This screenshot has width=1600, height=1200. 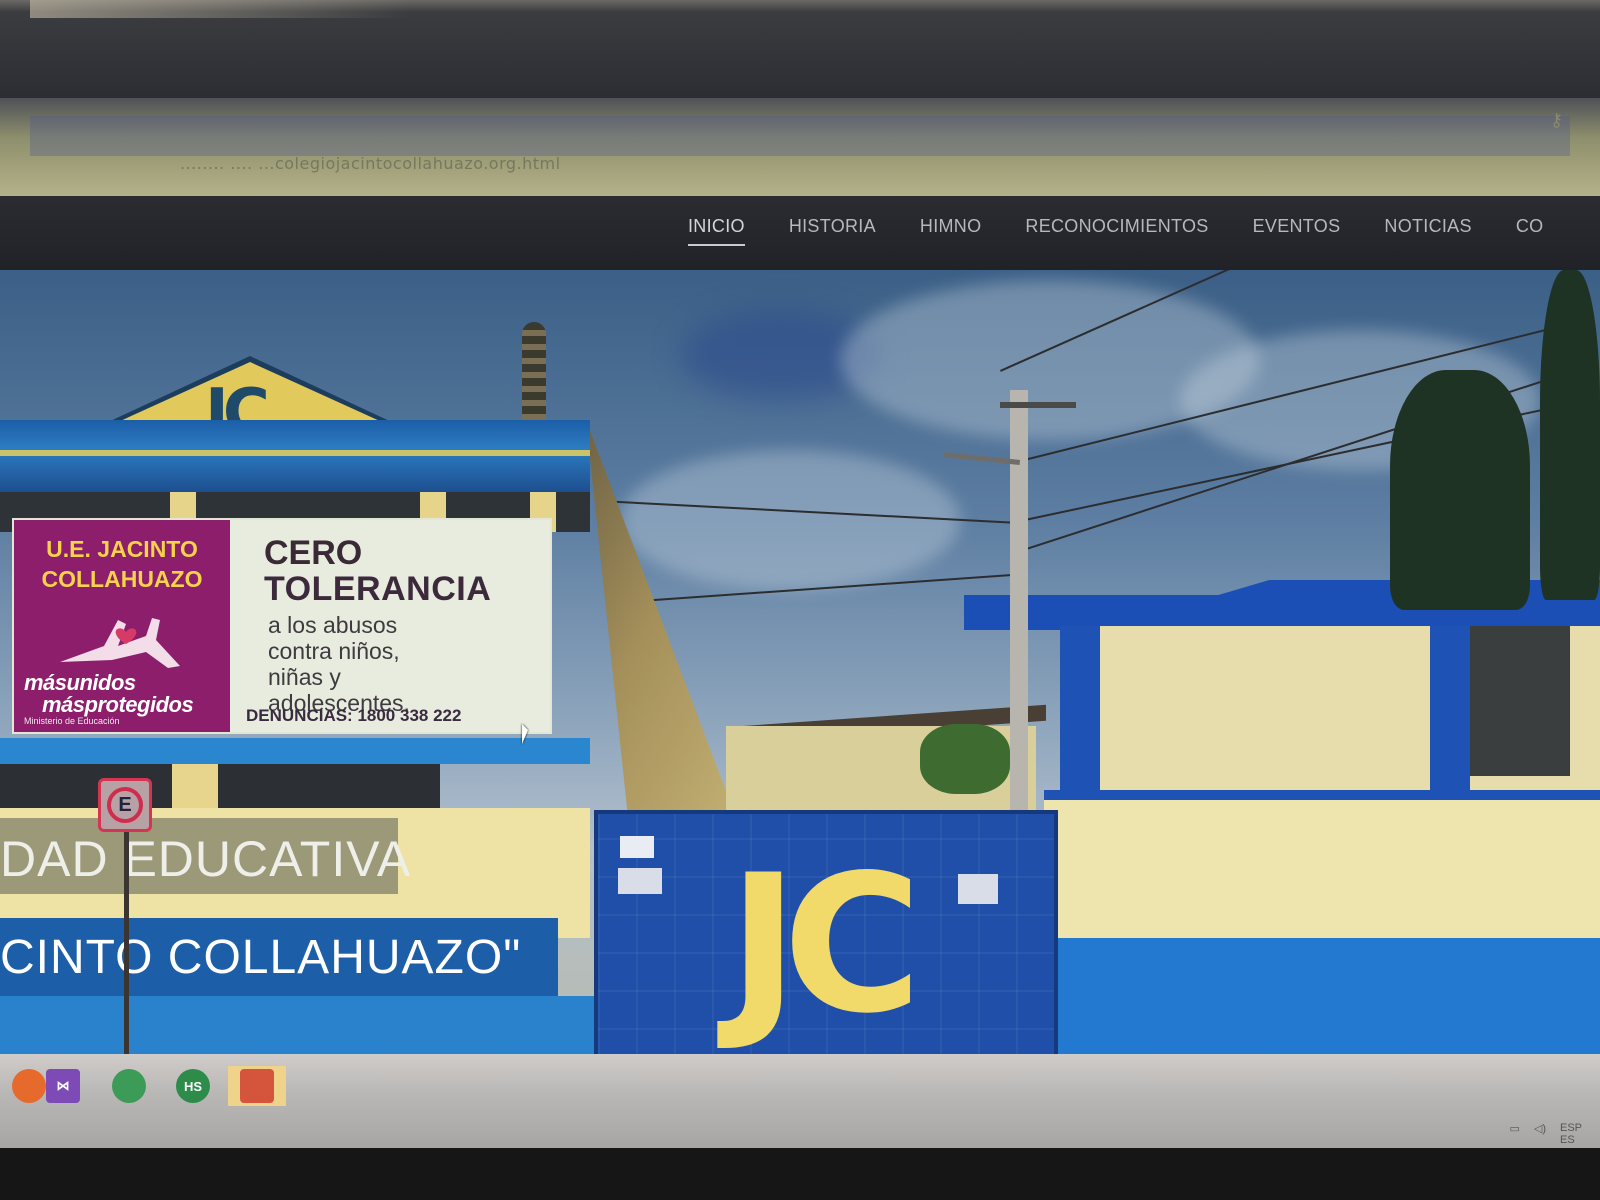 What do you see at coordinates (1038, 405) in the screenshot?
I see `pole-crossbar` at bounding box center [1038, 405].